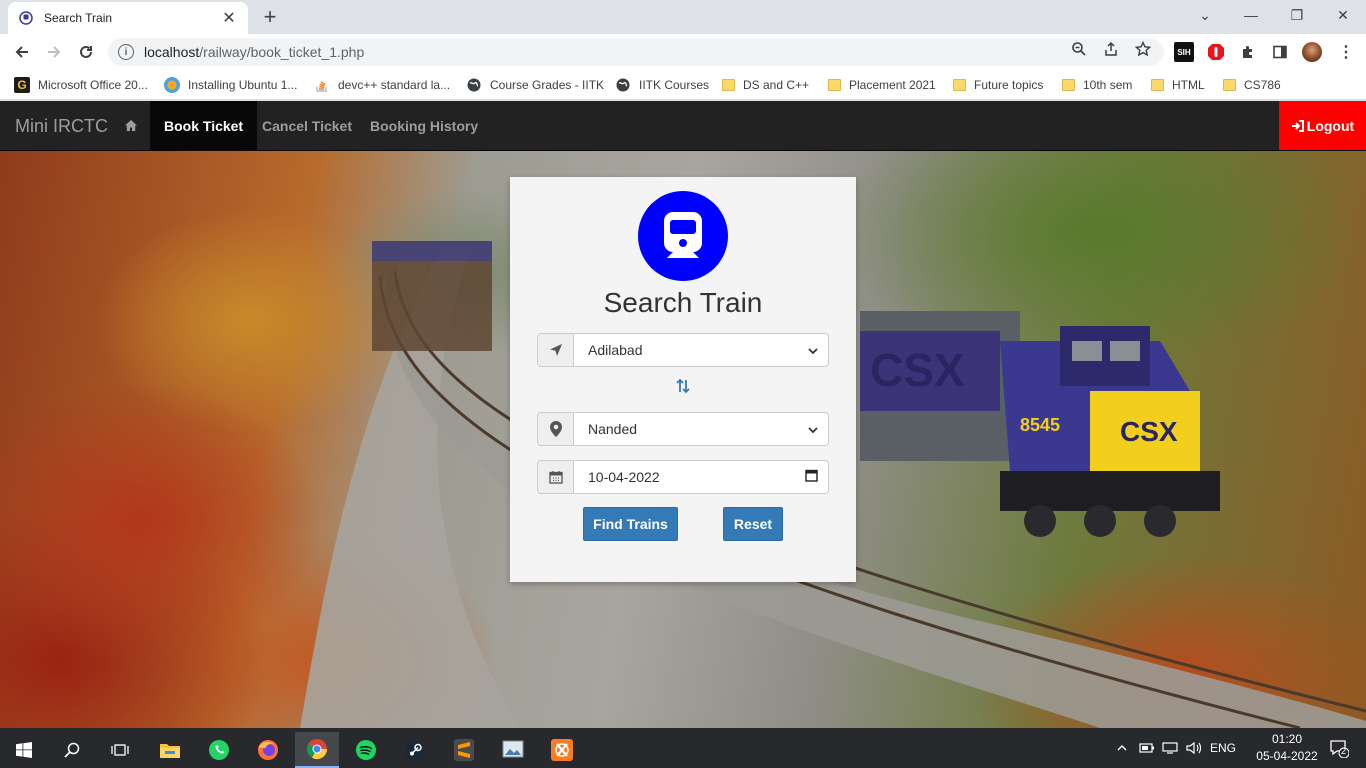 This screenshot has width=1366, height=768. I want to click on battery-icon, so click(1147, 748).